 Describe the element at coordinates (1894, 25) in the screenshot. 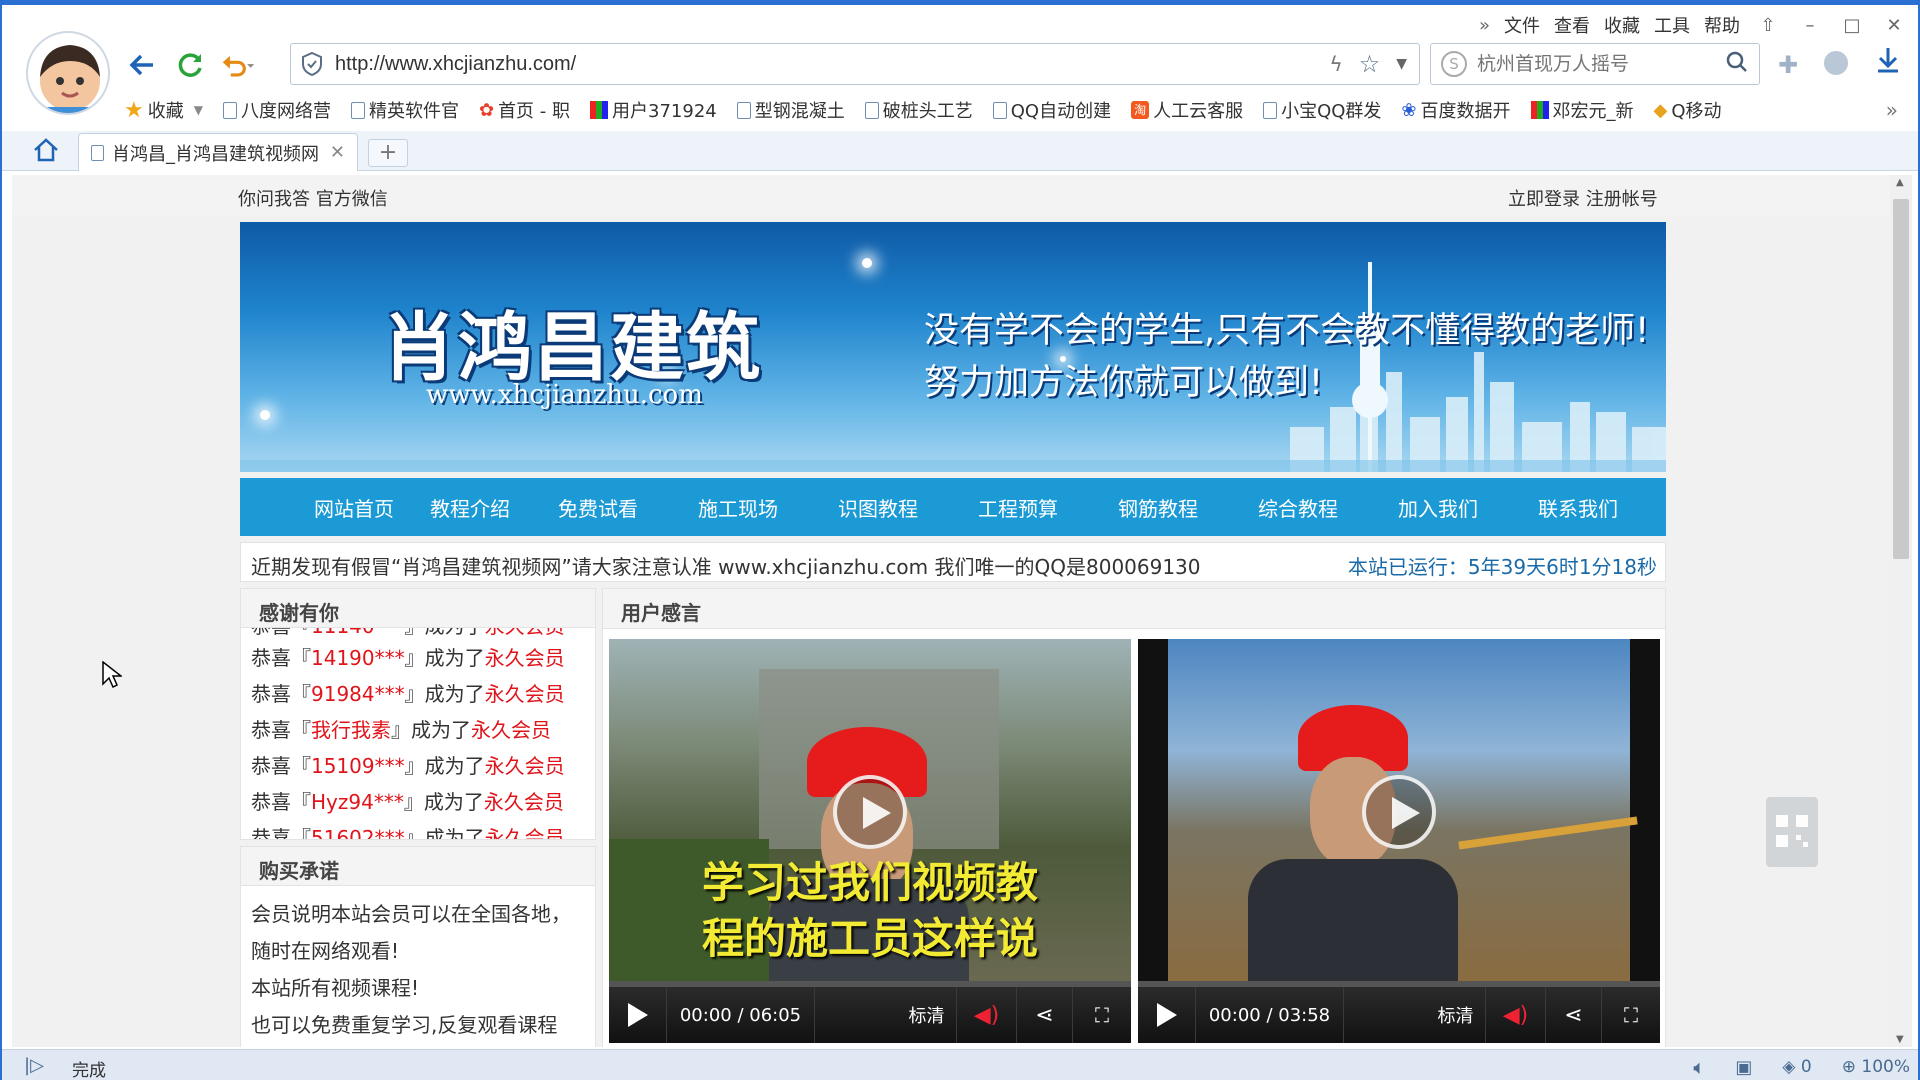

I see `close-window-button: ✕` at that location.